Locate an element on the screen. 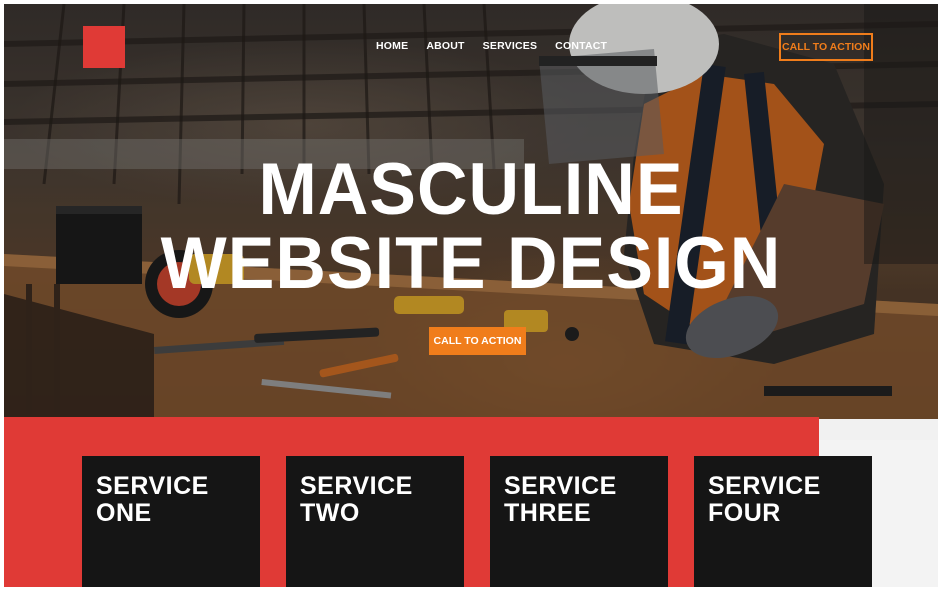 This screenshot has width=942, height=589. service-card-title-line-2: FOUR is located at coordinates (744, 513).